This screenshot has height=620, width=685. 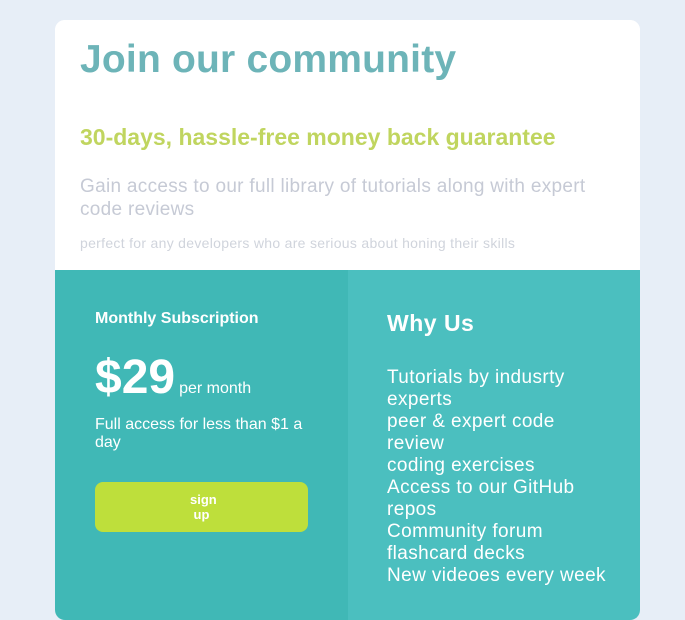 What do you see at coordinates (135, 377) in the screenshot?
I see `price-amount: $29` at bounding box center [135, 377].